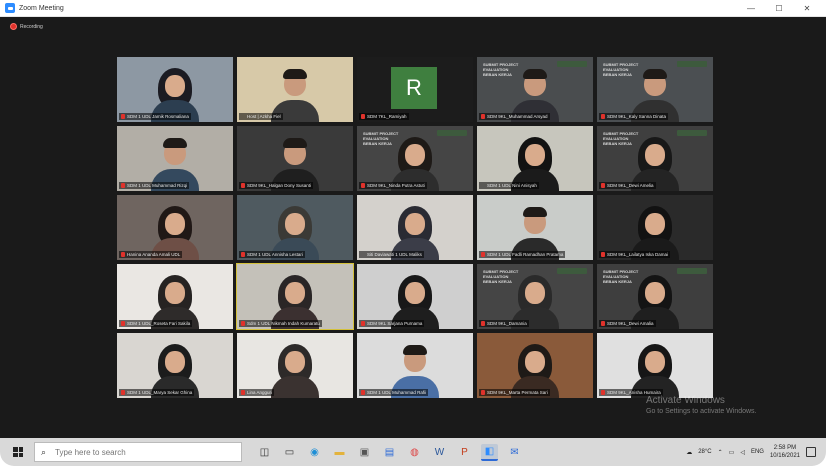 This screenshot has width=826, height=466. What do you see at coordinates (784, 456) in the screenshot?
I see `clock-date: 10/16/2021` at bounding box center [784, 456].